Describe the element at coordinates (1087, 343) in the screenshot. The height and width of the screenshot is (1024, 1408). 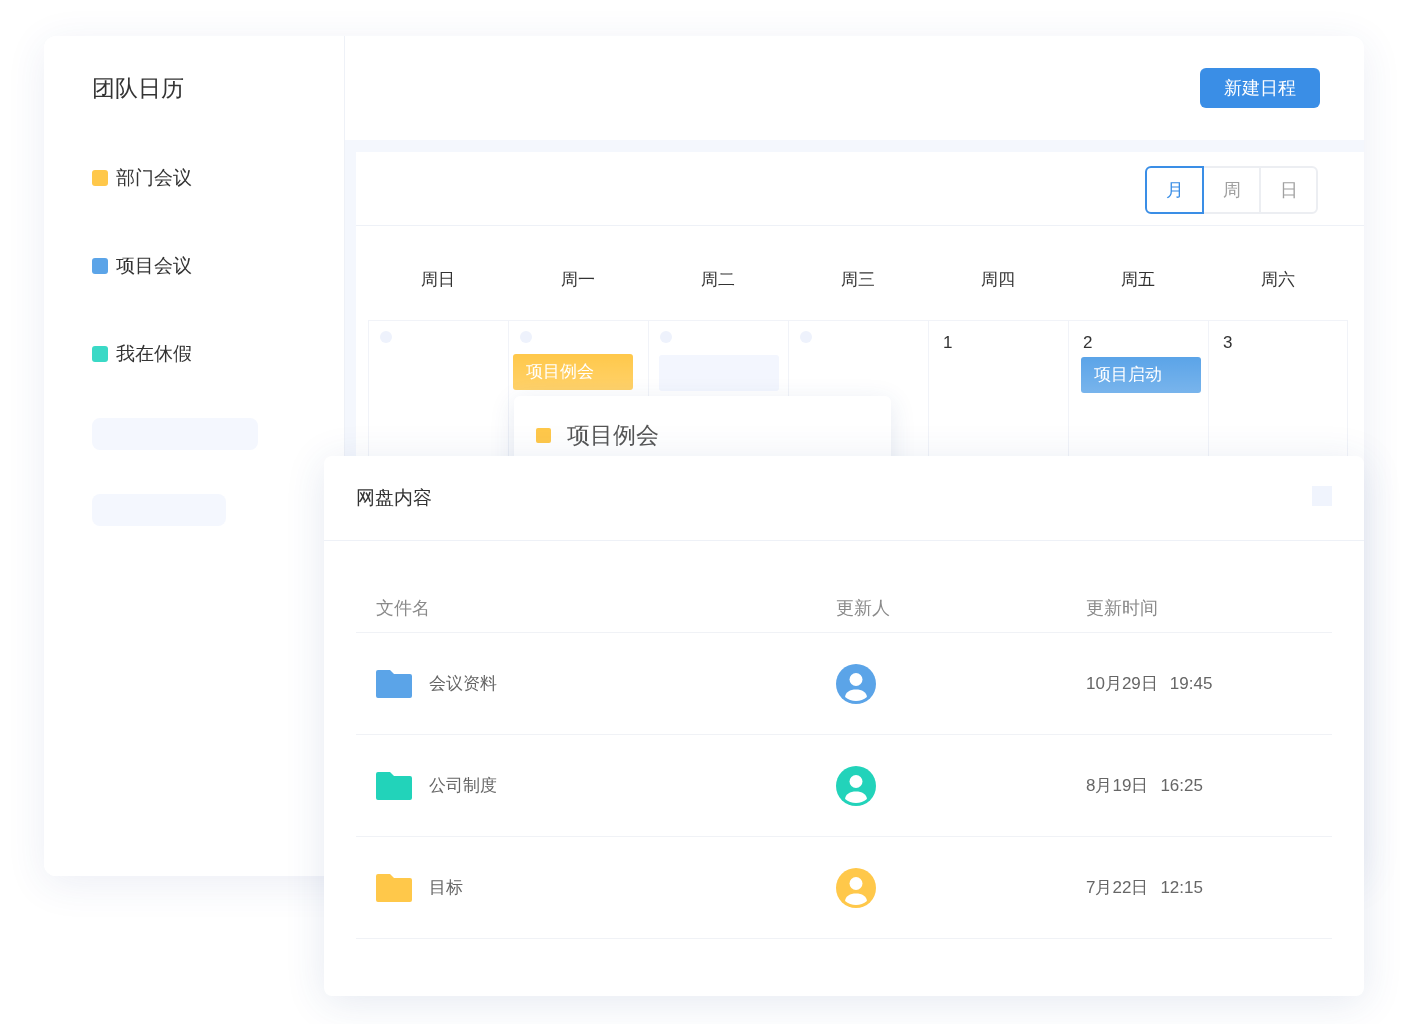
I see `date-number: 2` at that location.